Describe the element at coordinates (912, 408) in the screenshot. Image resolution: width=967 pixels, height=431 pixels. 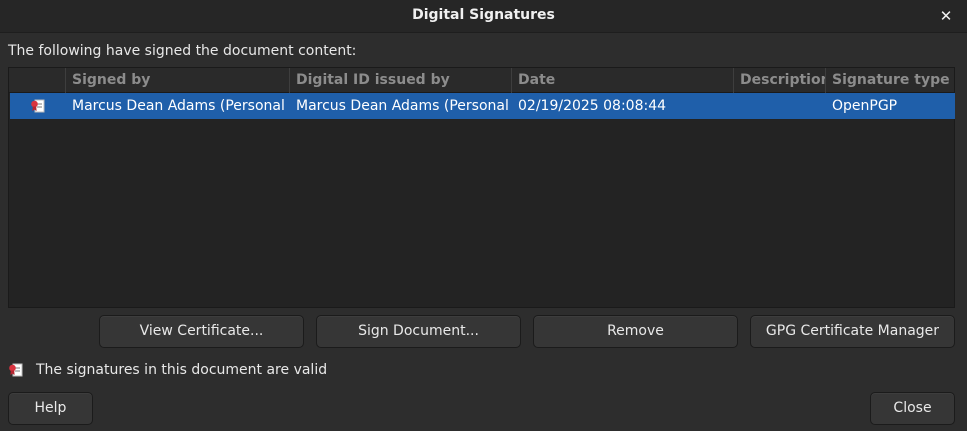
I see `close-button: Close` at that location.